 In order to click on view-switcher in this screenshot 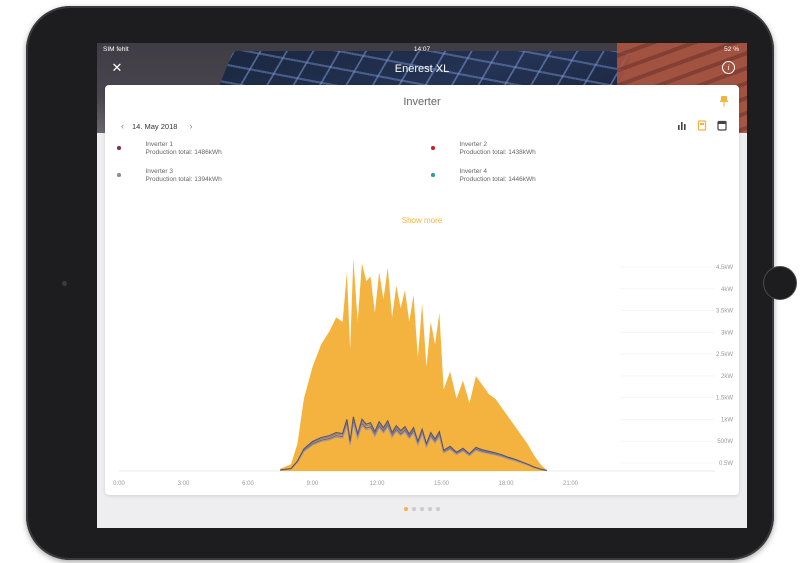, I will do `click(702, 124)`.